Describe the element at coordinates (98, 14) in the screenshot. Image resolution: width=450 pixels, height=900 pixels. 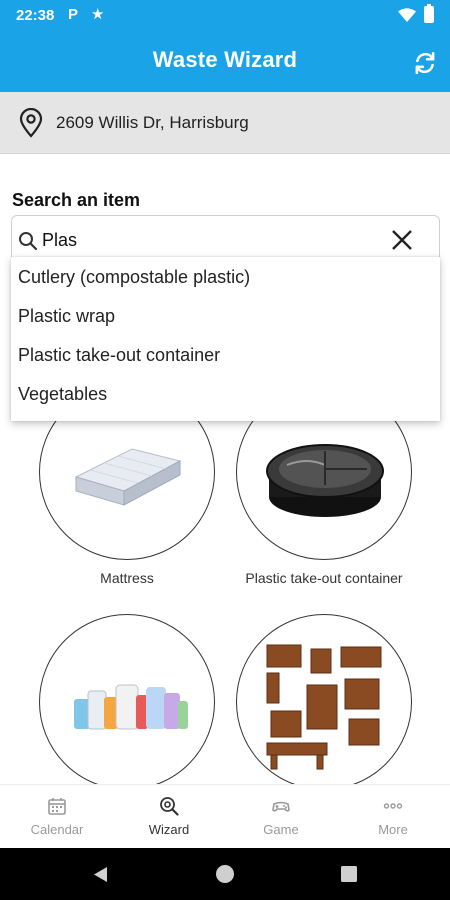
I see `star-icon: ★` at that location.